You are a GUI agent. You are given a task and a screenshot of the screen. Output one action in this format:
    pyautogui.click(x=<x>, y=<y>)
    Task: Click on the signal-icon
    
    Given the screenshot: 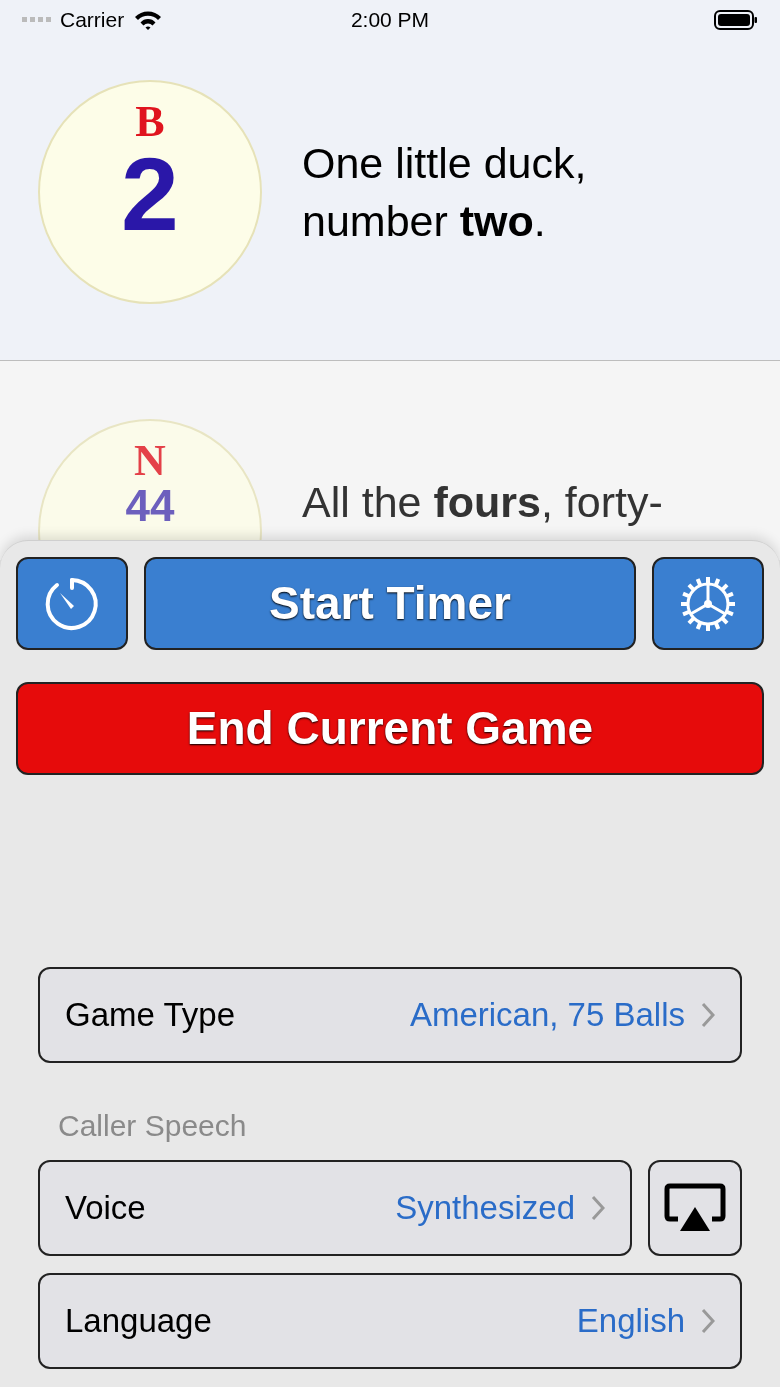 What is the action you would take?
    pyautogui.click(x=37, y=20)
    